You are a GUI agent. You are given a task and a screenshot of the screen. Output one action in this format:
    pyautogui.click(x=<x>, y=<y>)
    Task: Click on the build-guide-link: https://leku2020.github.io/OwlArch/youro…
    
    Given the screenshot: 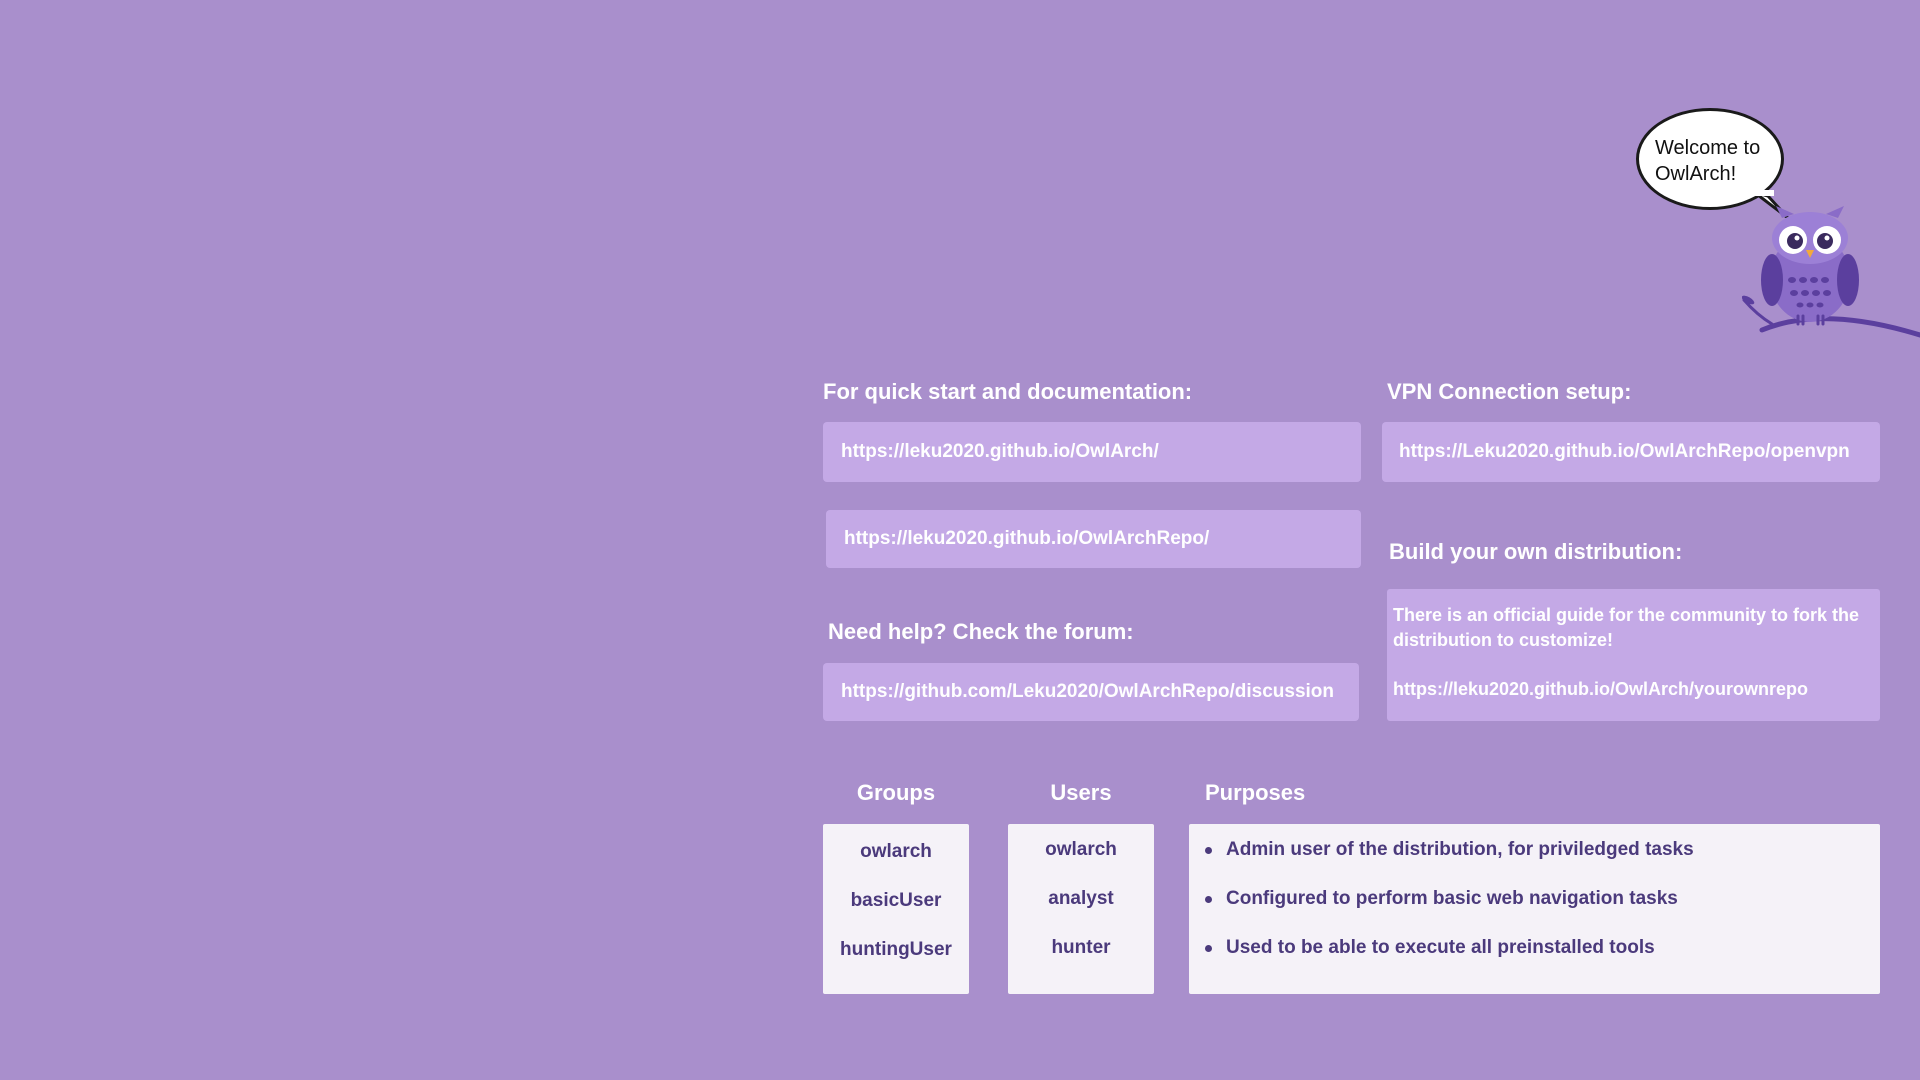 What is the action you would take?
    pyautogui.click(x=1633, y=689)
    